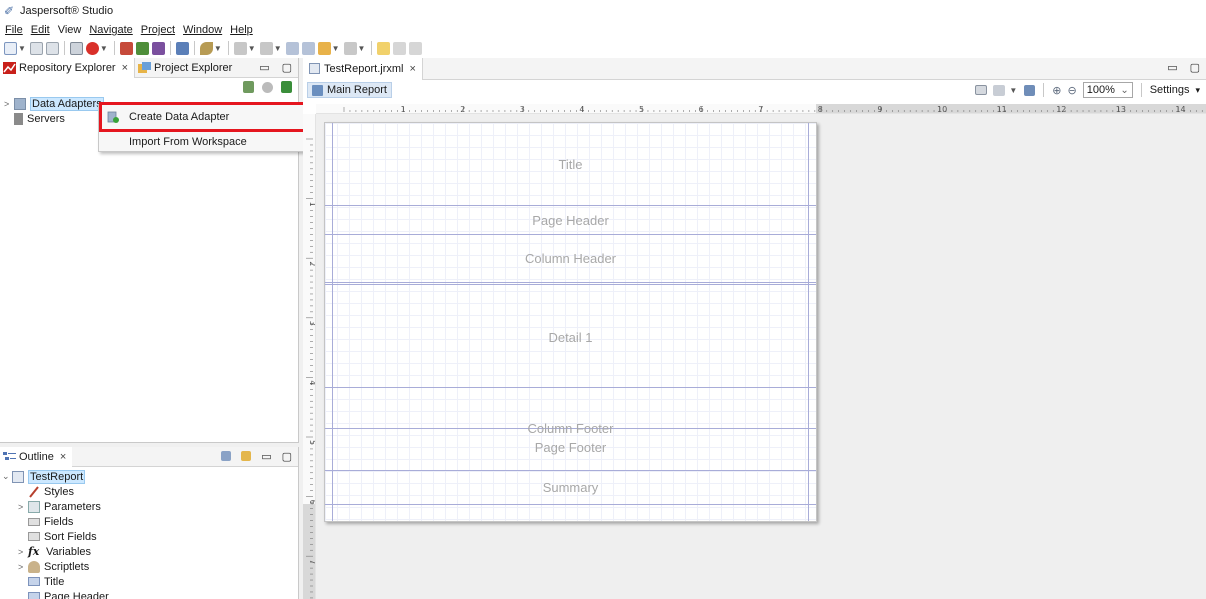 The width and height of the screenshot is (1206, 599). I want to click on redo-icon, so click(416, 48).